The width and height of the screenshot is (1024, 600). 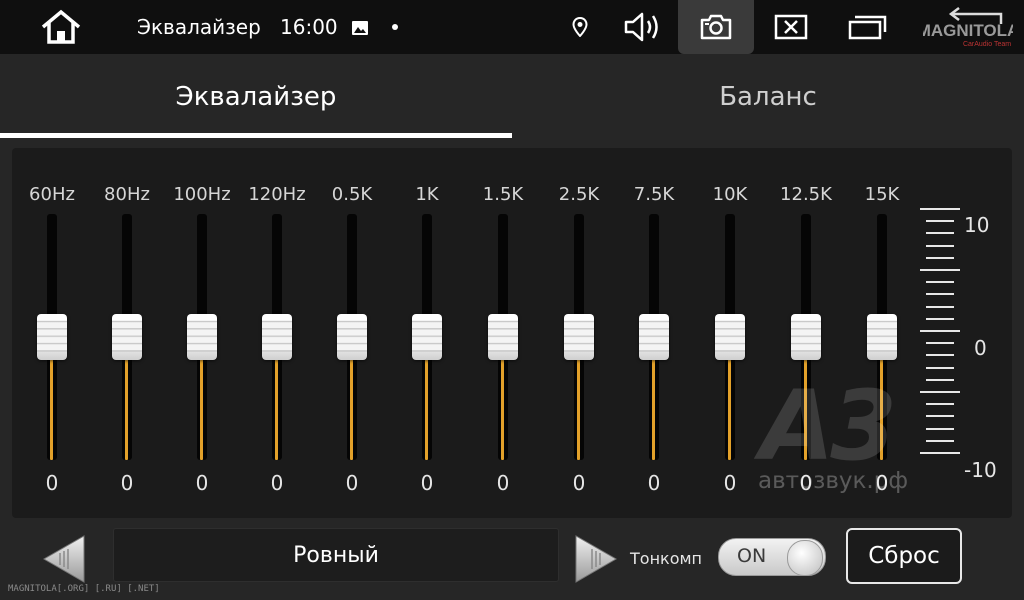 I want to click on location-button, so click(x=580, y=27).